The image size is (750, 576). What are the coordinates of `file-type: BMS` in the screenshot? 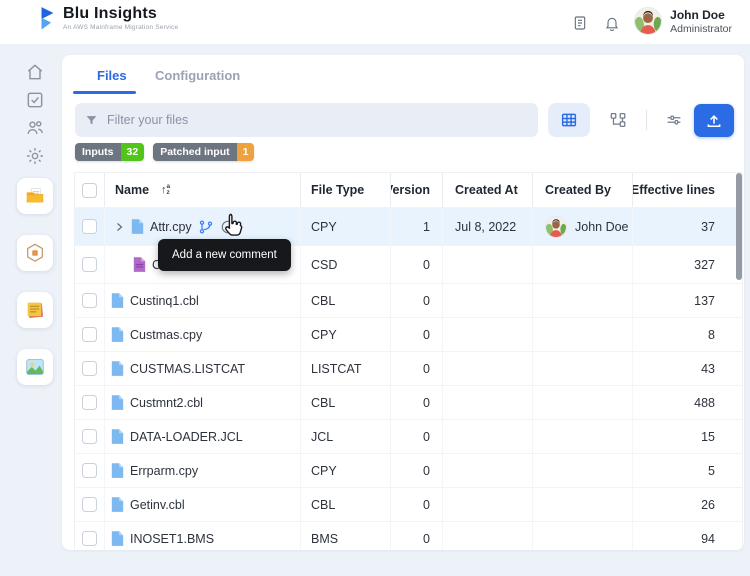 It's located at (346, 536).